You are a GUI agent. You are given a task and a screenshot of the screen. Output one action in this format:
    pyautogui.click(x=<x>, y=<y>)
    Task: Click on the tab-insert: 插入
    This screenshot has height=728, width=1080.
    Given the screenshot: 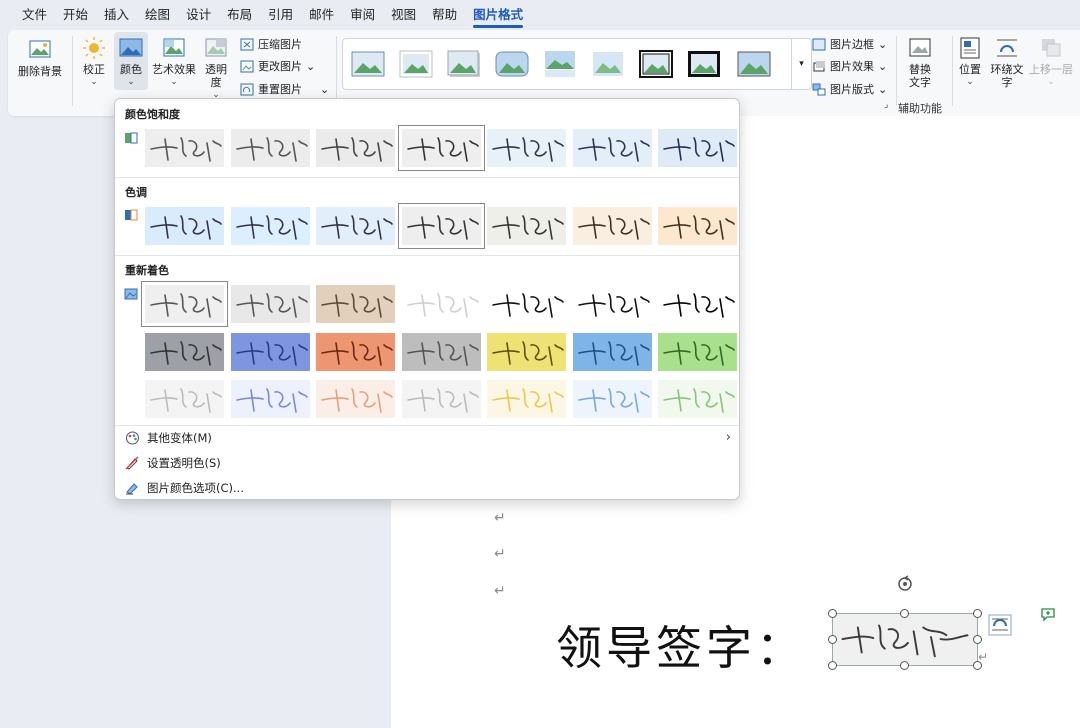 What is the action you would take?
    pyautogui.click(x=116, y=15)
    